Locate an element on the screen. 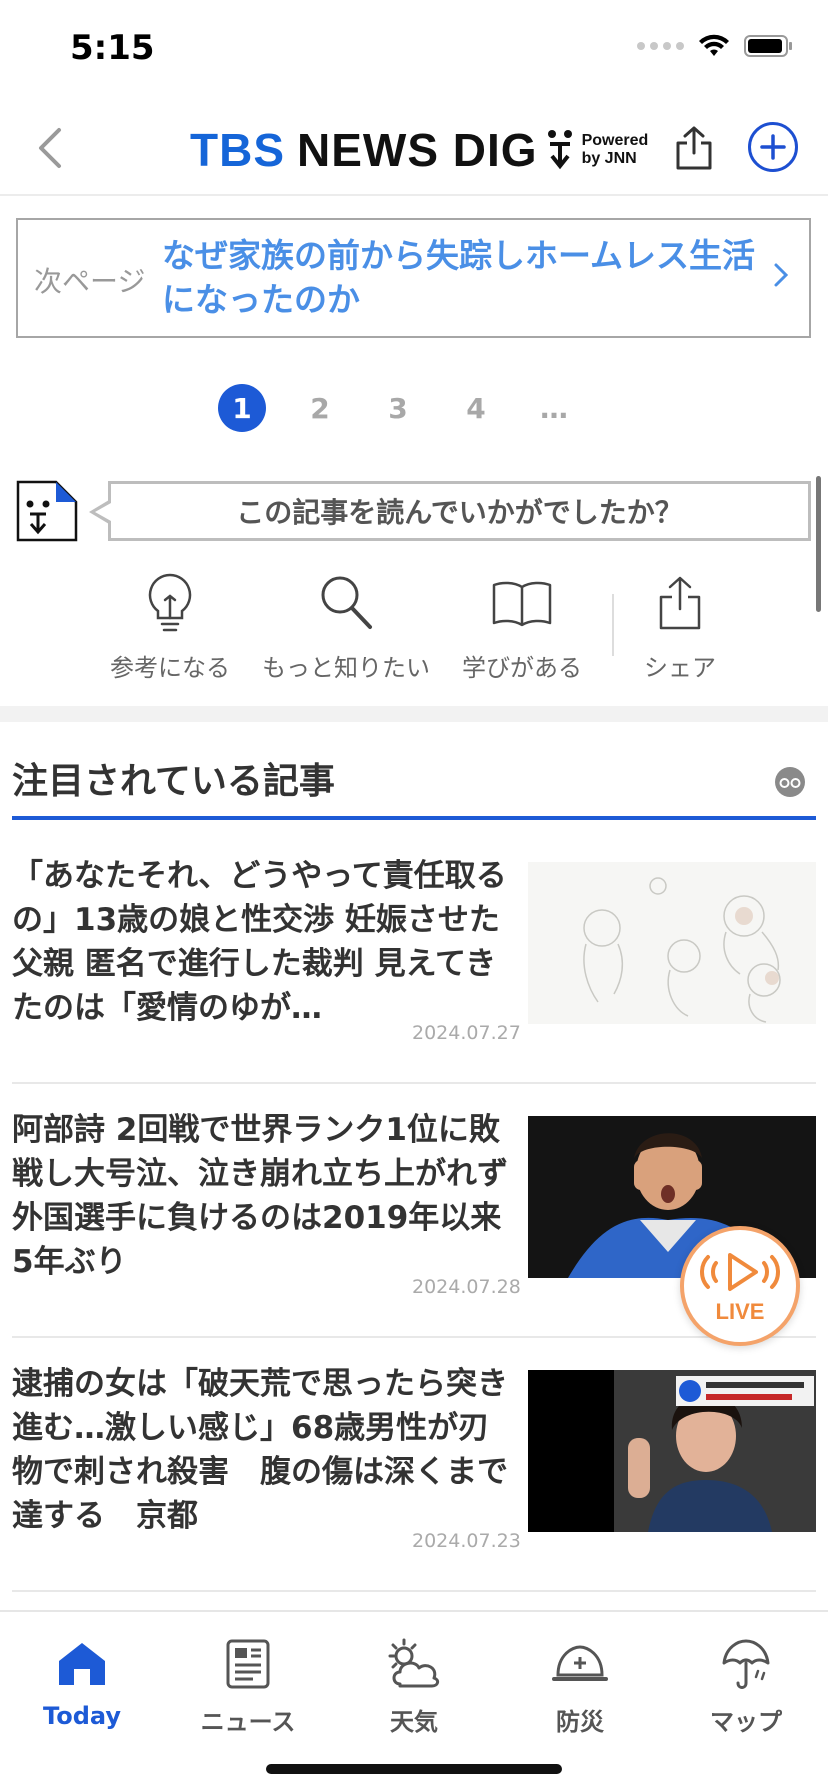 This screenshot has height=1792, width=828. tab-map: マップ is located at coordinates (746, 1684).